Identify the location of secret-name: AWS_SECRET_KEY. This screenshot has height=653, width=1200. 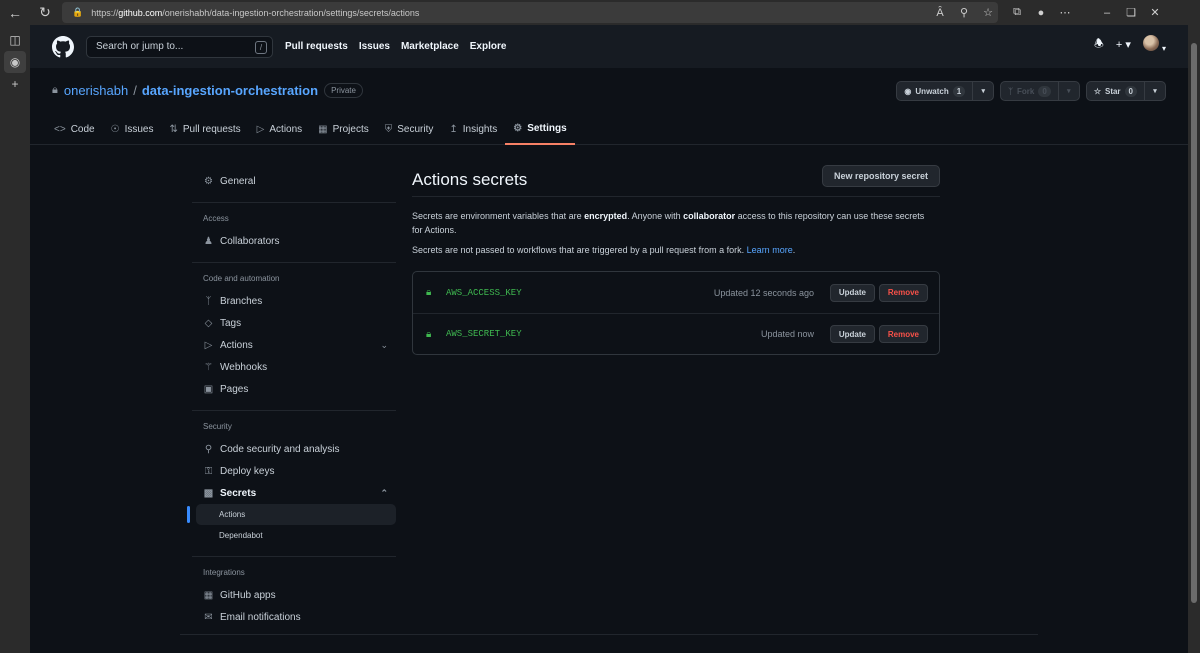
(484, 334).